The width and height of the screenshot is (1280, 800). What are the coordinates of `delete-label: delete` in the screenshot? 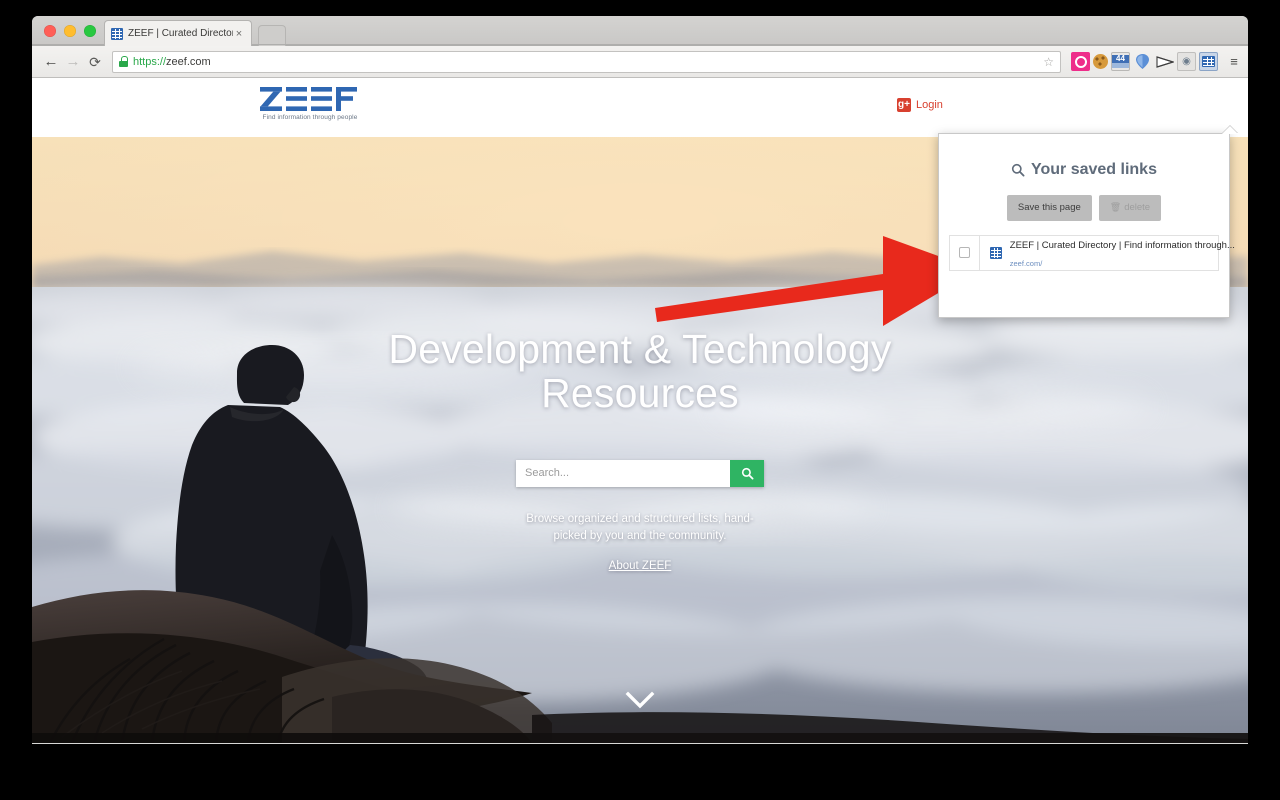 It's located at (1137, 207).